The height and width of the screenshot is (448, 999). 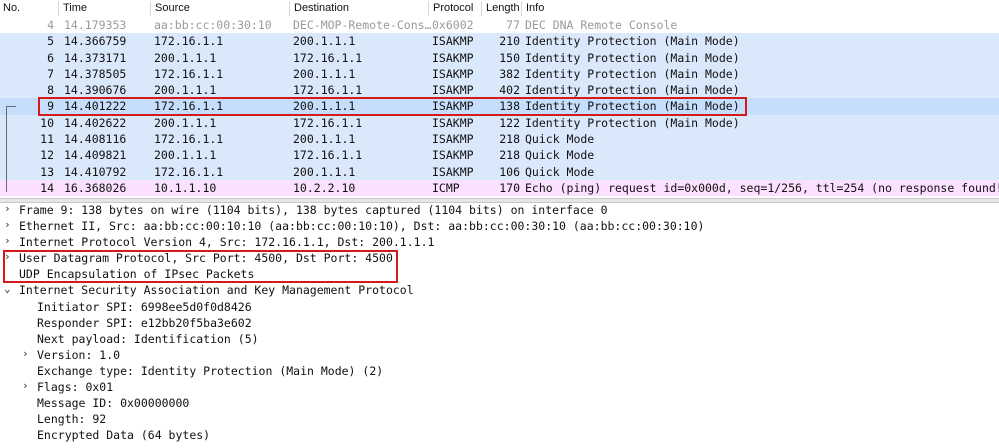 I want to click on detail-tree-item: Length: 92, so click(x=499, y=419).